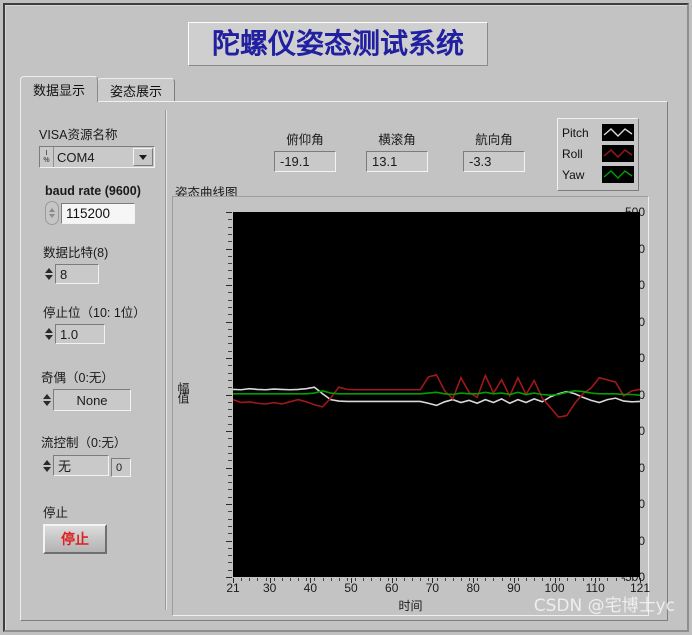 The width and height of the screenshot is (692, 635). Describe the element at coordinates (93, 157) in the screenshot. I see `visa-resource-value: COM4` at that location.